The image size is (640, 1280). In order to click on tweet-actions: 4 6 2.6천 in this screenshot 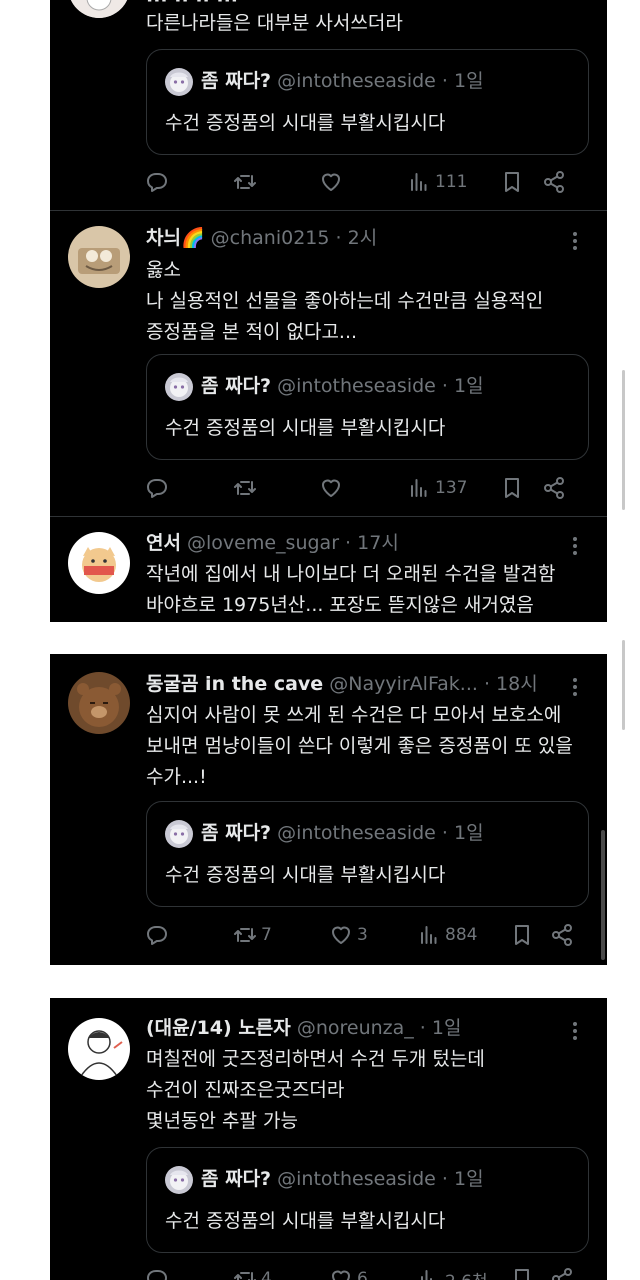, I will do `click(366, 1272)`.